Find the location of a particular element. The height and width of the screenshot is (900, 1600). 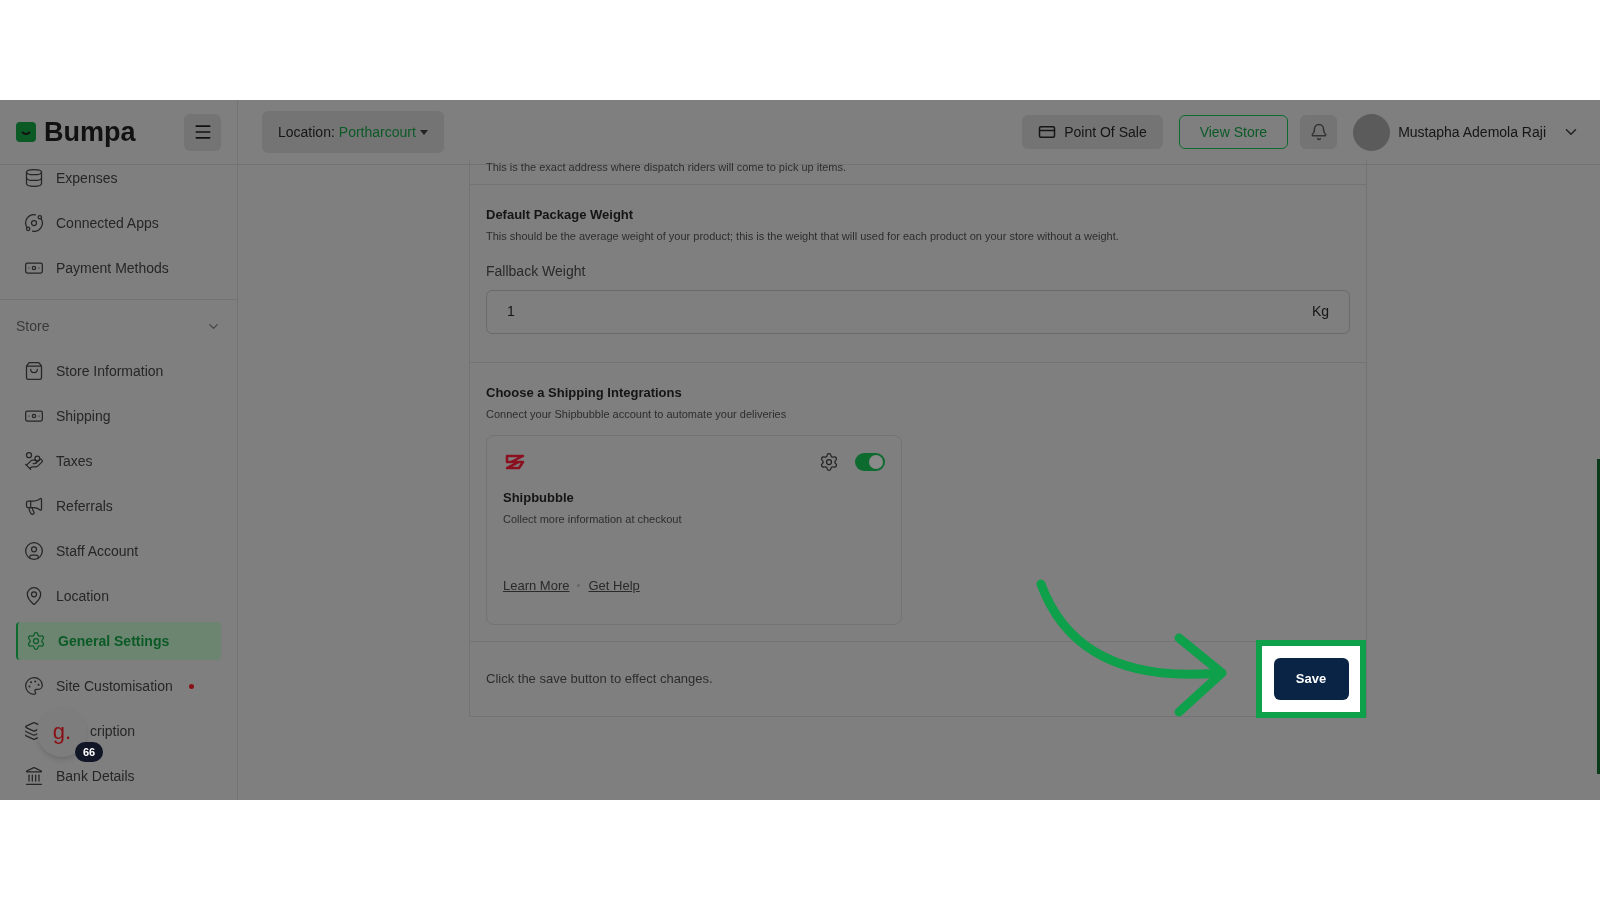

integration-name: Shipbubble is located at coordinates (539, 497).